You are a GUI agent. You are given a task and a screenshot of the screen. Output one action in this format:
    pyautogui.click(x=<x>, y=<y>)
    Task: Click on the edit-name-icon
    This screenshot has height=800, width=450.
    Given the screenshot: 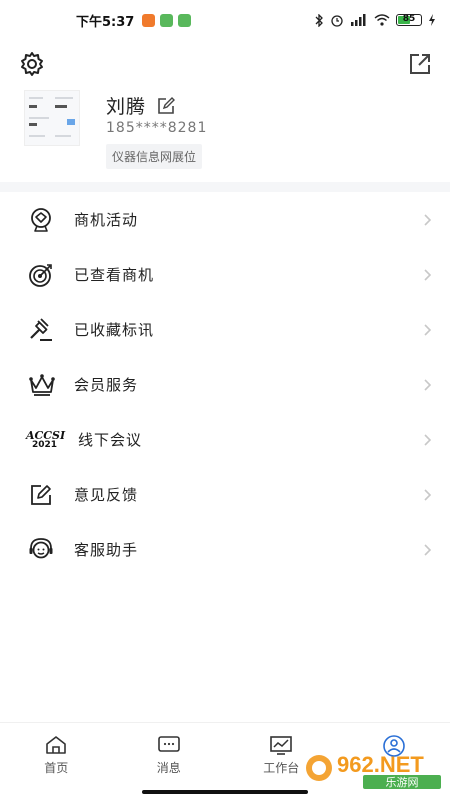 What is the action you would take?
    pyautogui.click(x=166, y=106)
    